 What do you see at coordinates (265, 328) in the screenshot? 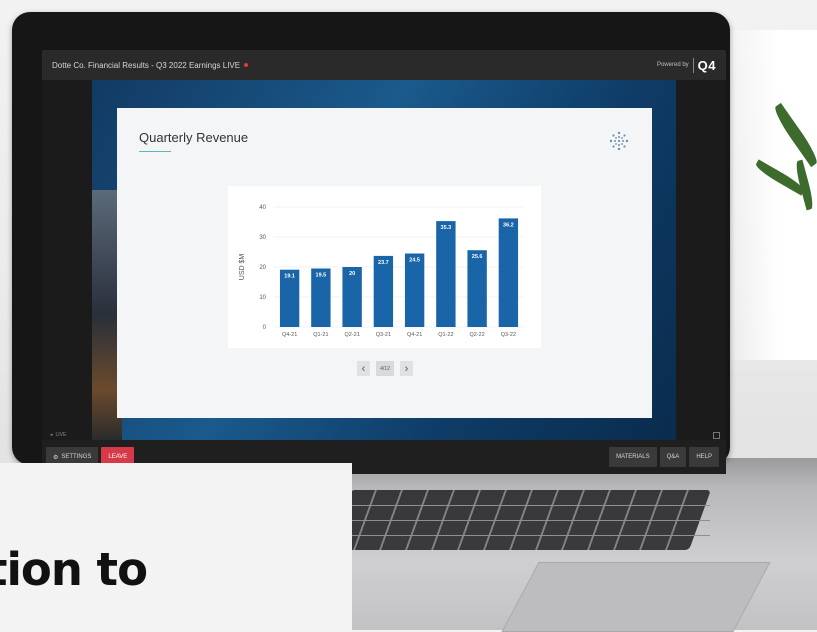
I see `y-tick-label: 0` at bounding box center [265, 328].